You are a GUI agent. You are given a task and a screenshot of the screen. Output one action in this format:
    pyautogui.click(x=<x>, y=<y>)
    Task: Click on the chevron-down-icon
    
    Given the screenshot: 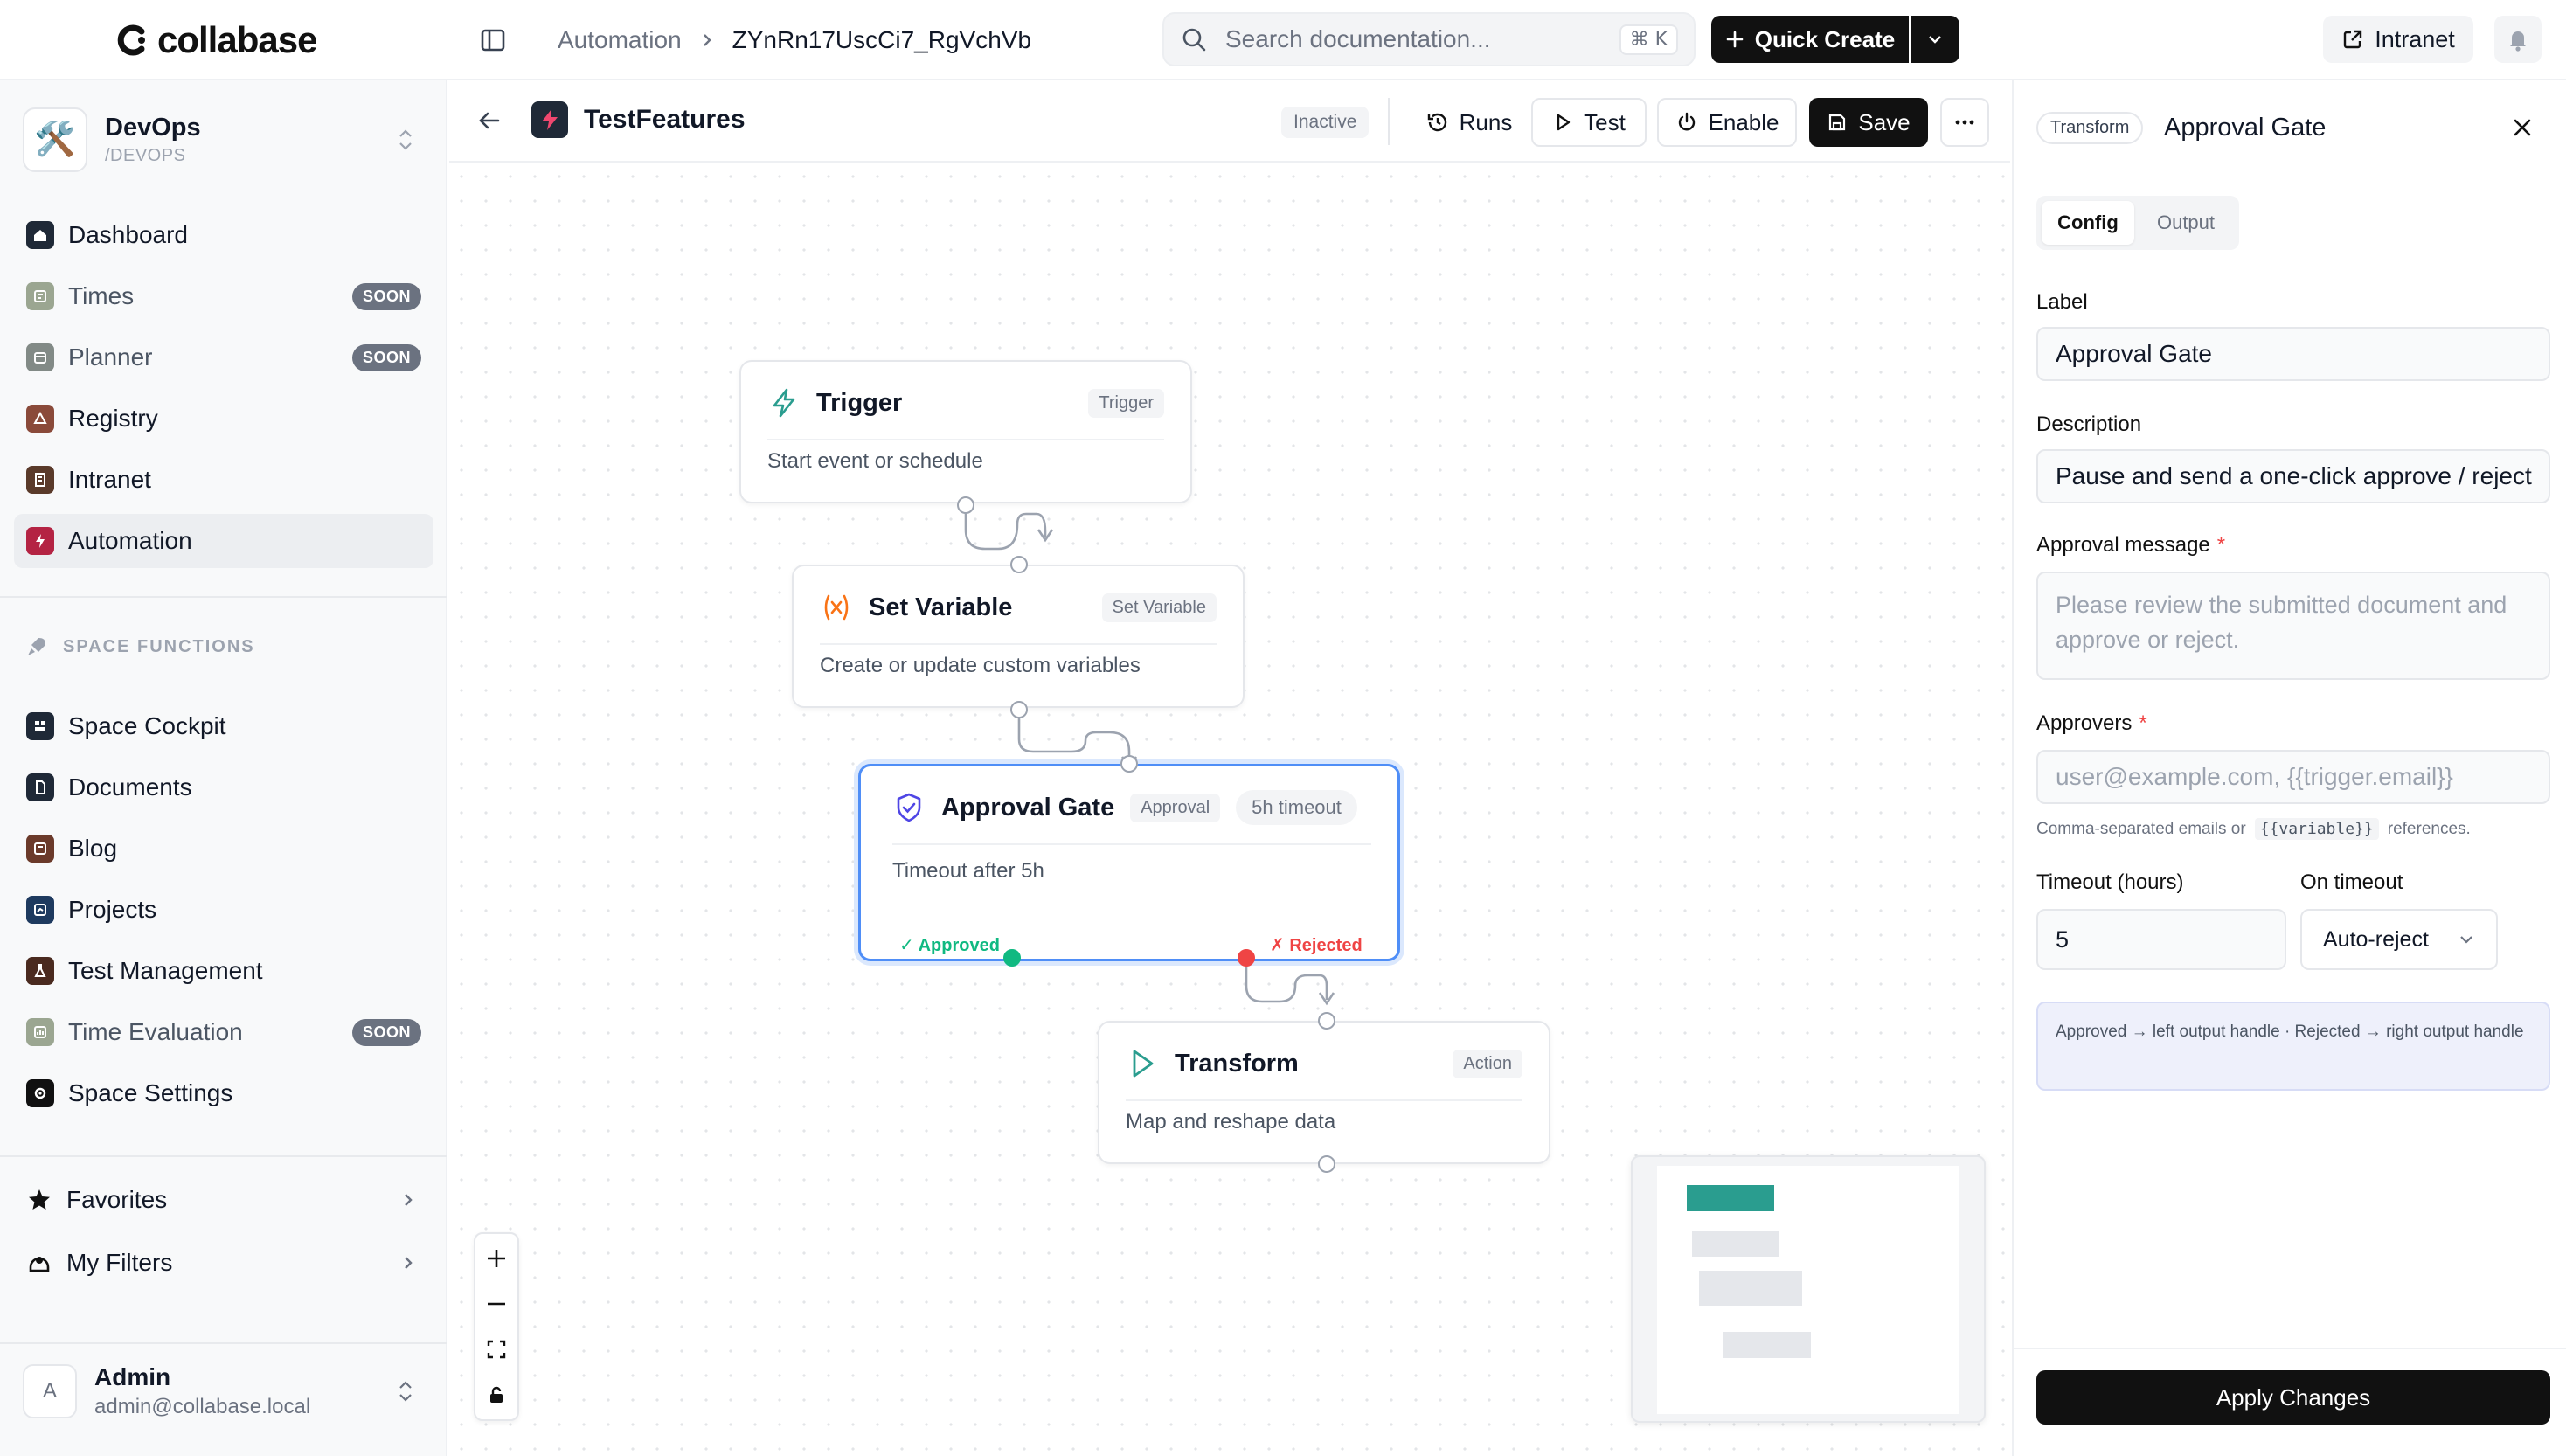 What is the action you would take?
    pyautogui.click(x=2466, y=940)
    